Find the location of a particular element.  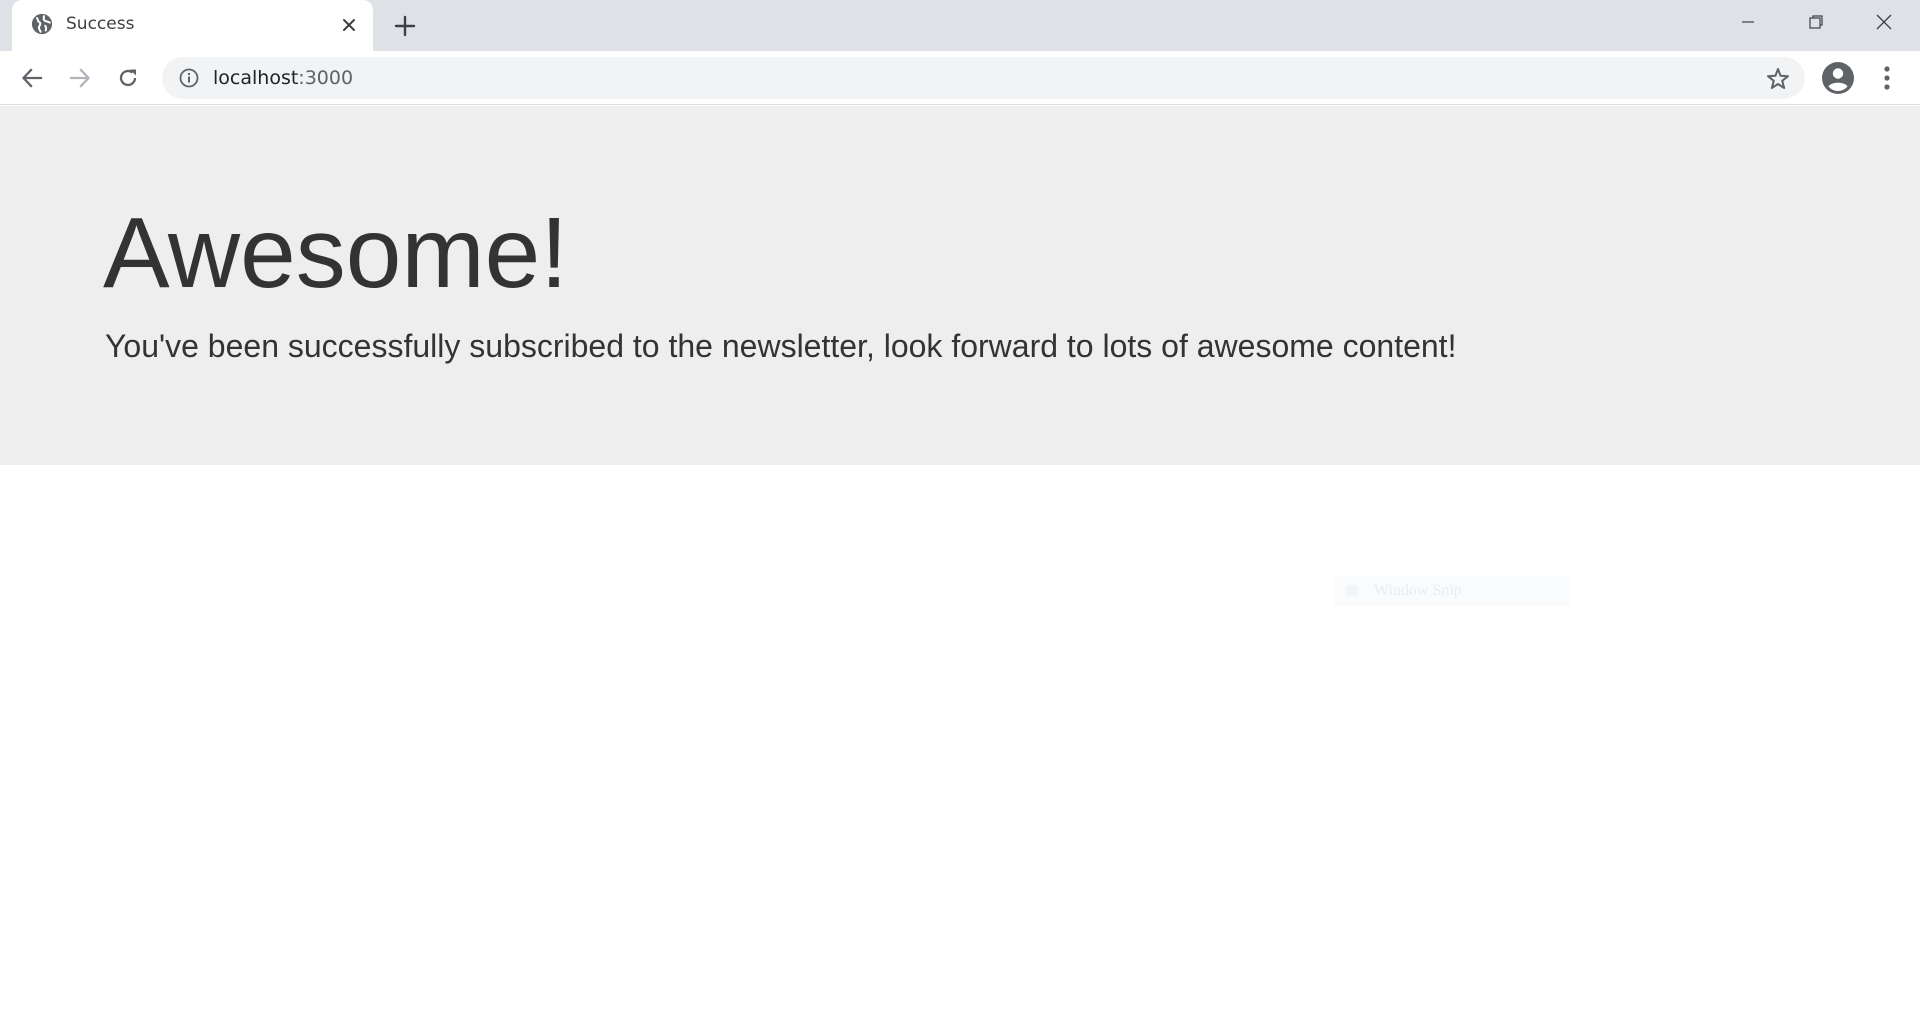

browser-toolbar: localhost:3000 is located at coordinates (960, 78).